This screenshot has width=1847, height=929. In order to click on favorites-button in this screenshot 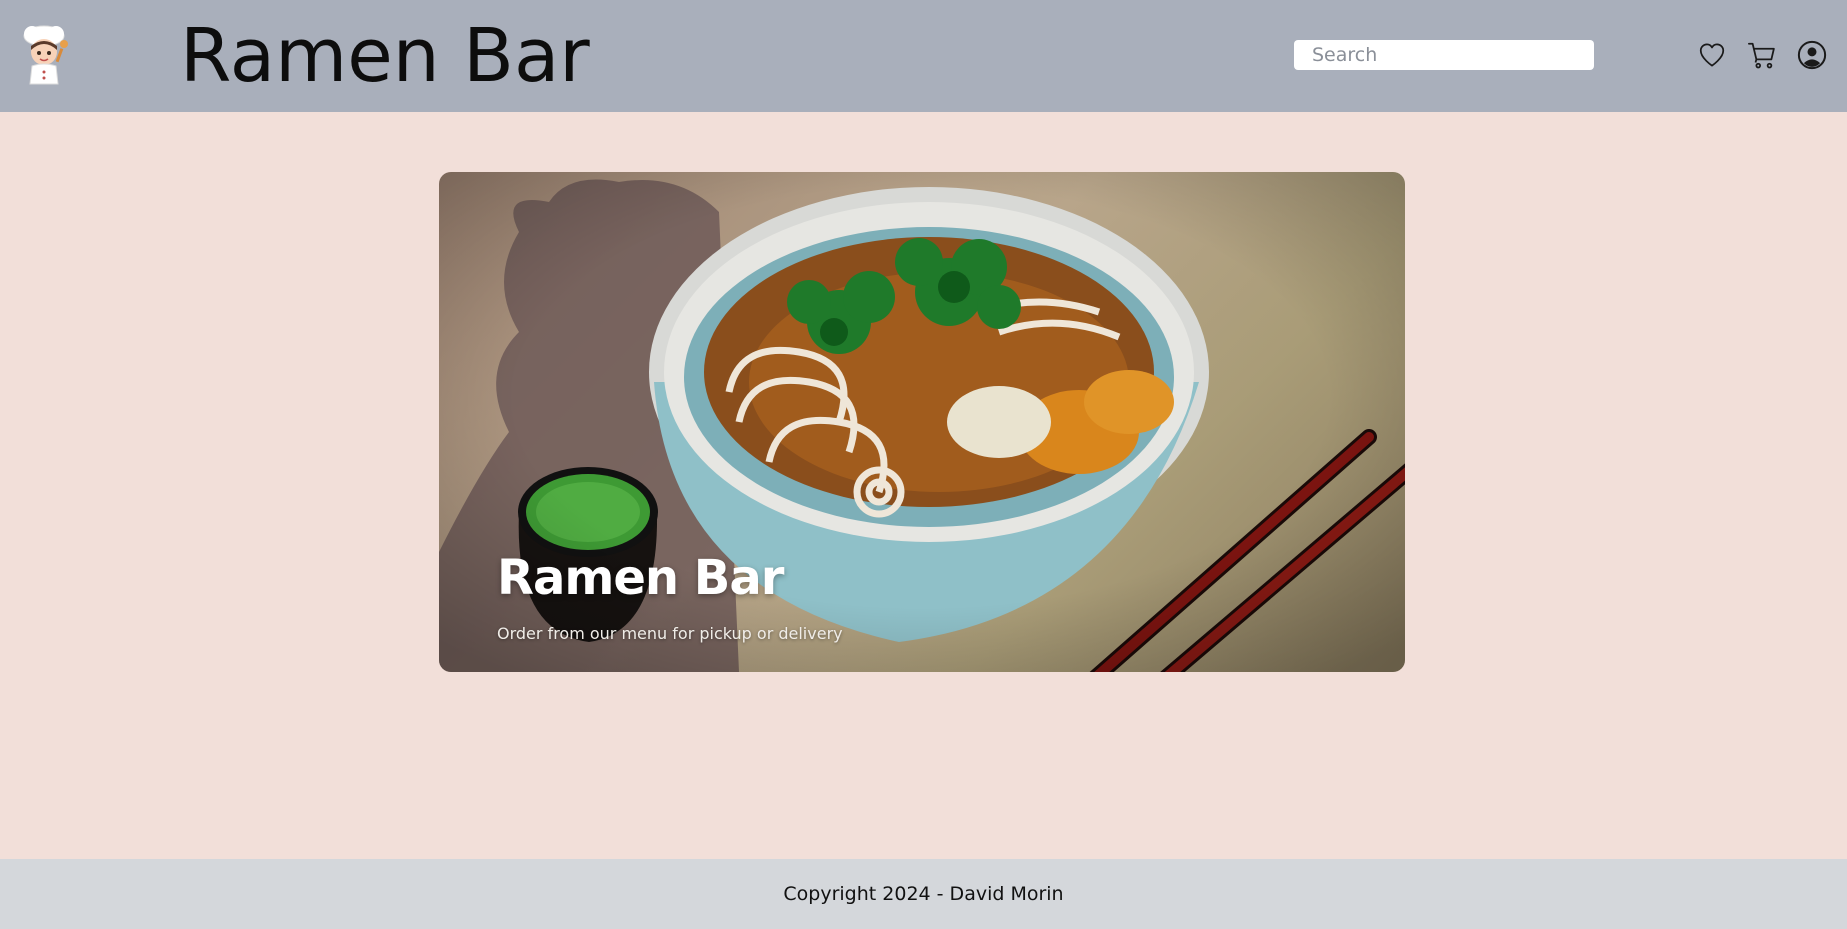, I will do `click(1712, 55)`.